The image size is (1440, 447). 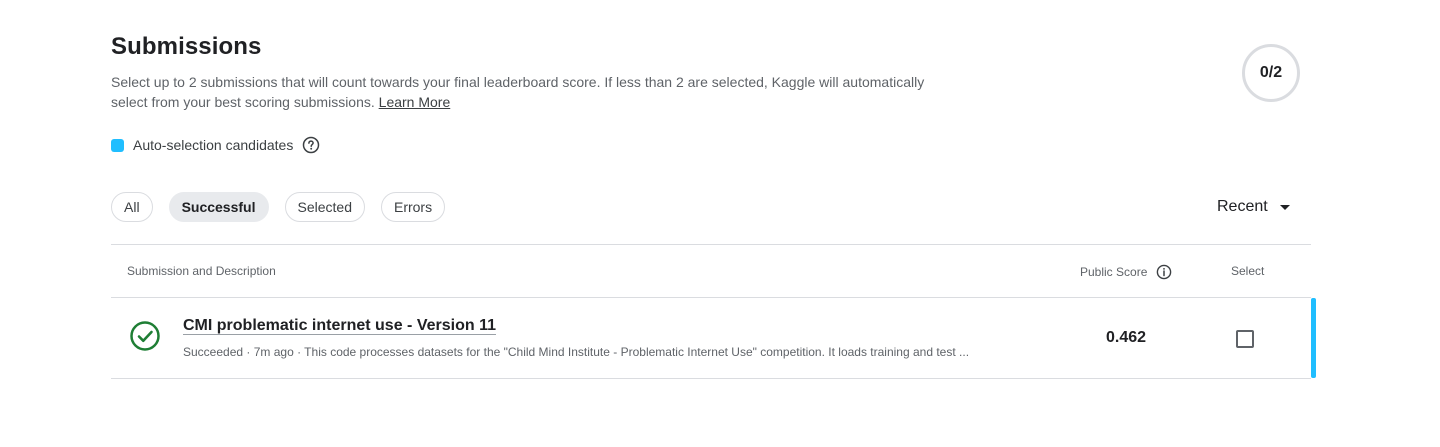 I want to click on chip-errors: Errors, so click(x=413, y=207).